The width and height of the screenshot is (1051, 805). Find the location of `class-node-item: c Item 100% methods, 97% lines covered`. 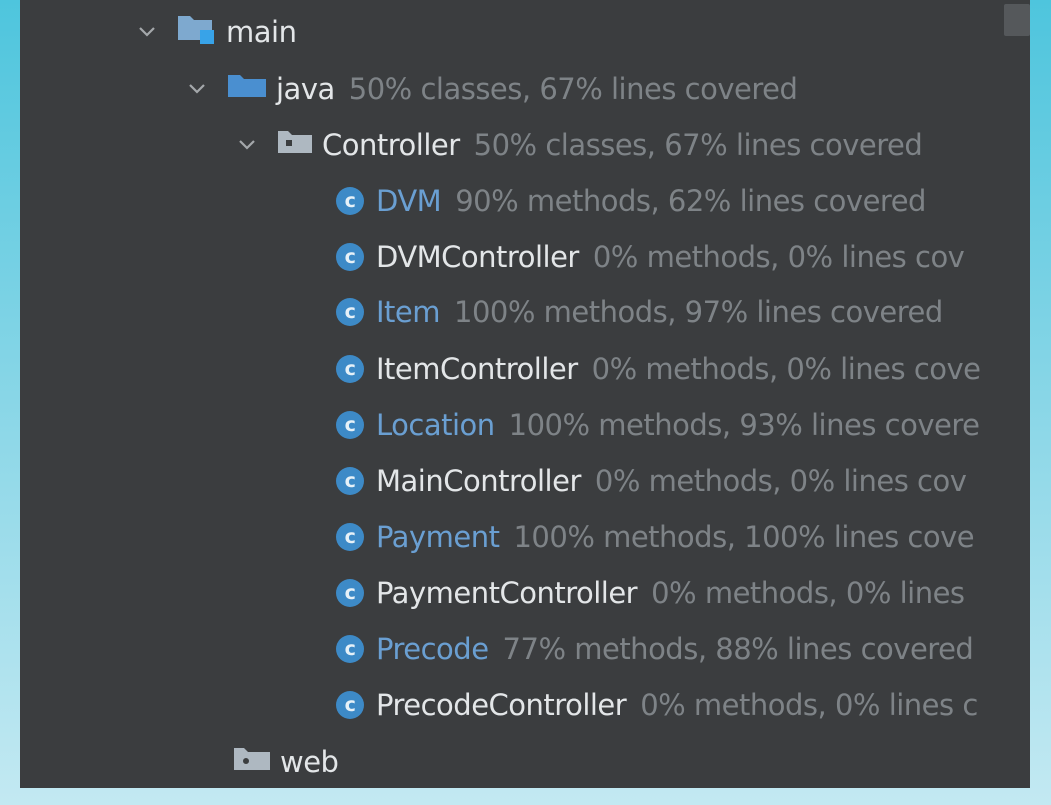

class-node-item: c Item 100% methods, 97% lines covered is located at coordinates (639, 312).